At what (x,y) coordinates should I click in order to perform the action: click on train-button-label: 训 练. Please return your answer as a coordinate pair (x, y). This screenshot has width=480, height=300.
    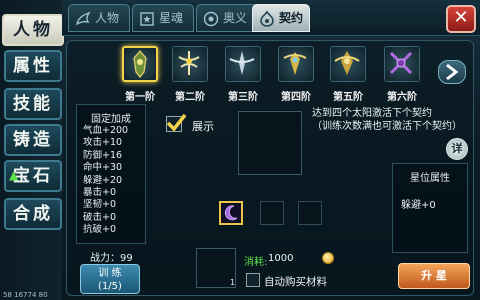
    Looking at the image, I should click on (110, 273).